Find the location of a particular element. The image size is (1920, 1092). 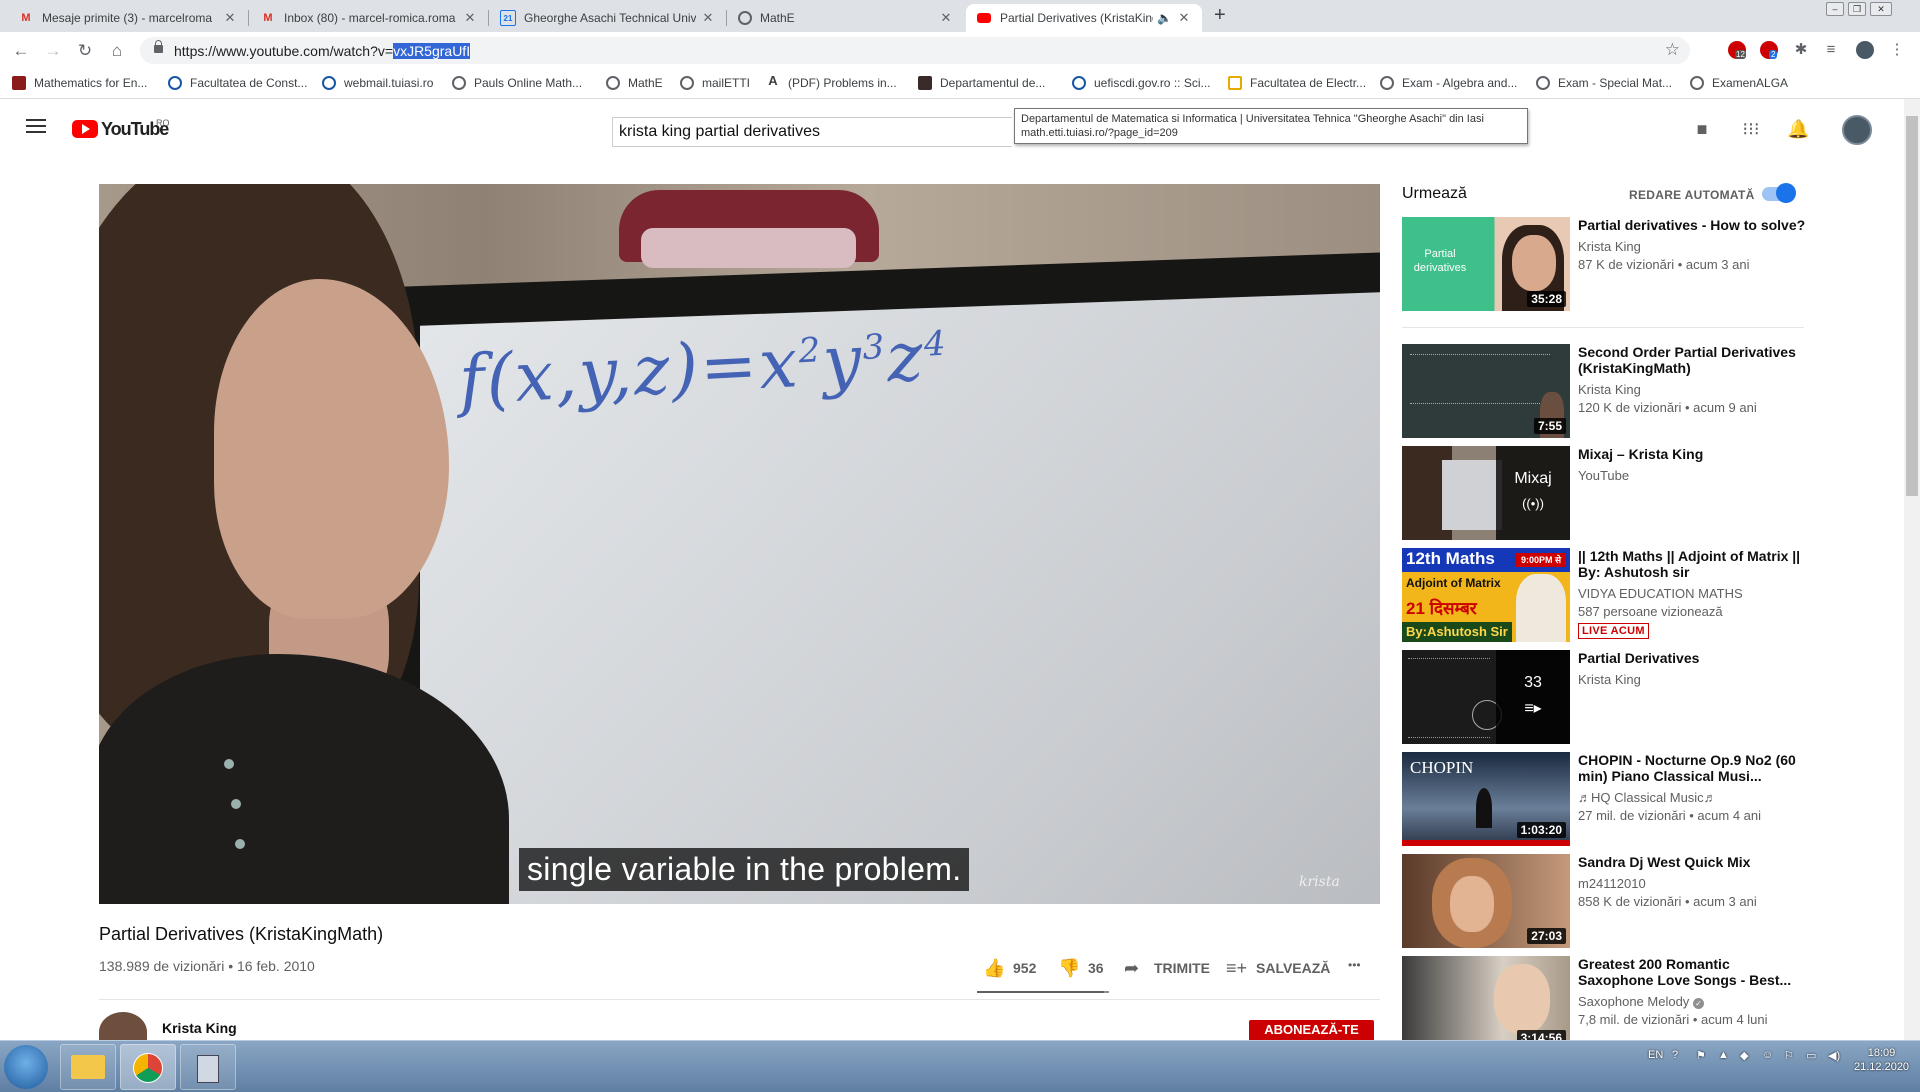

tab-youtube-active: Partial Derivatives (KristaKing 🔈 ✕ is located at coordinates (1084, 18).